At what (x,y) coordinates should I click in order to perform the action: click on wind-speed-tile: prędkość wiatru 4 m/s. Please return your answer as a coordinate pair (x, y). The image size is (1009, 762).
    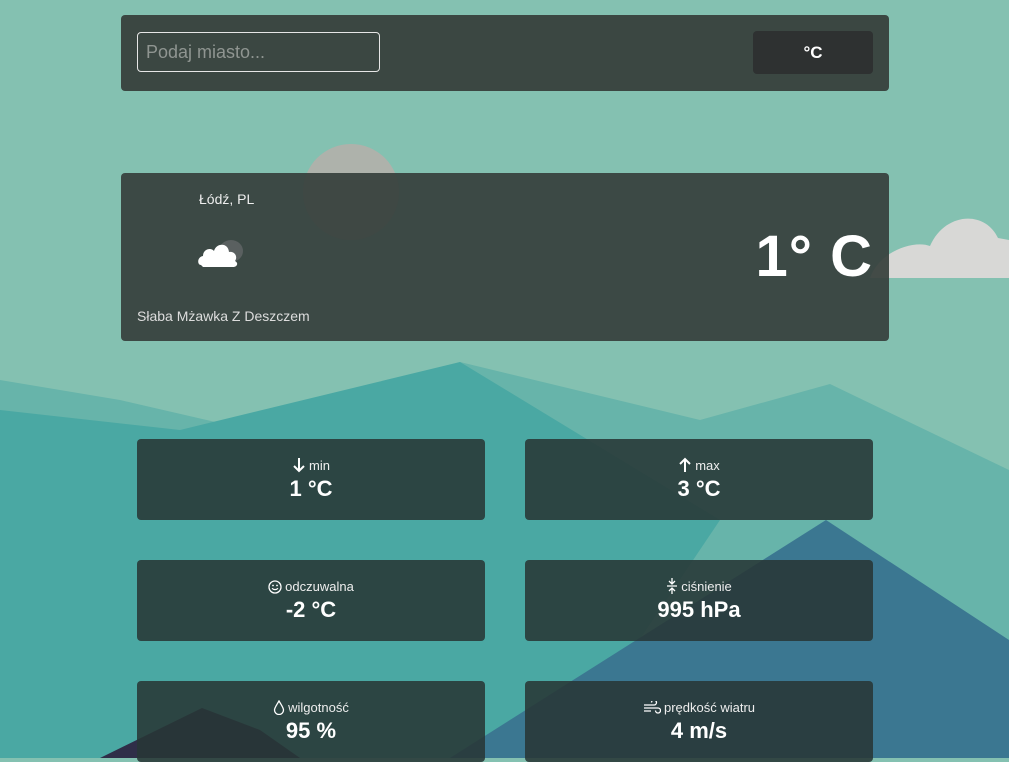
    Looking at the image, I should click on (699, 721).